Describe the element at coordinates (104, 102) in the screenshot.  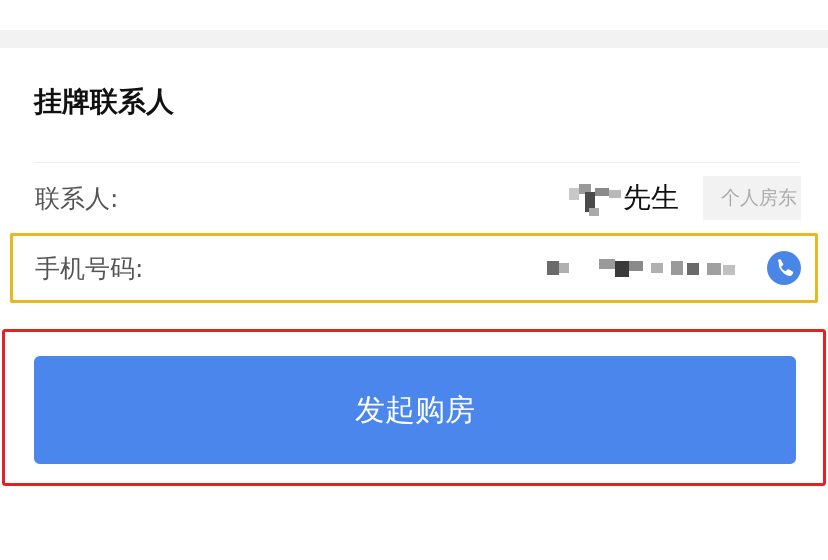
I see `section-title: 挂牌联系人` at that location.